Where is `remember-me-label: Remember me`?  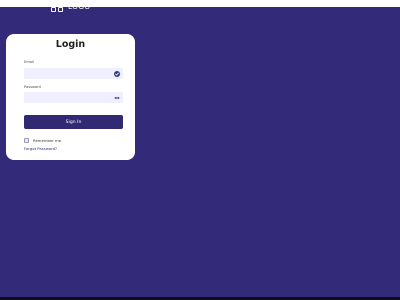 remember-me-label: Remember me is located at coordinates (47, 140).